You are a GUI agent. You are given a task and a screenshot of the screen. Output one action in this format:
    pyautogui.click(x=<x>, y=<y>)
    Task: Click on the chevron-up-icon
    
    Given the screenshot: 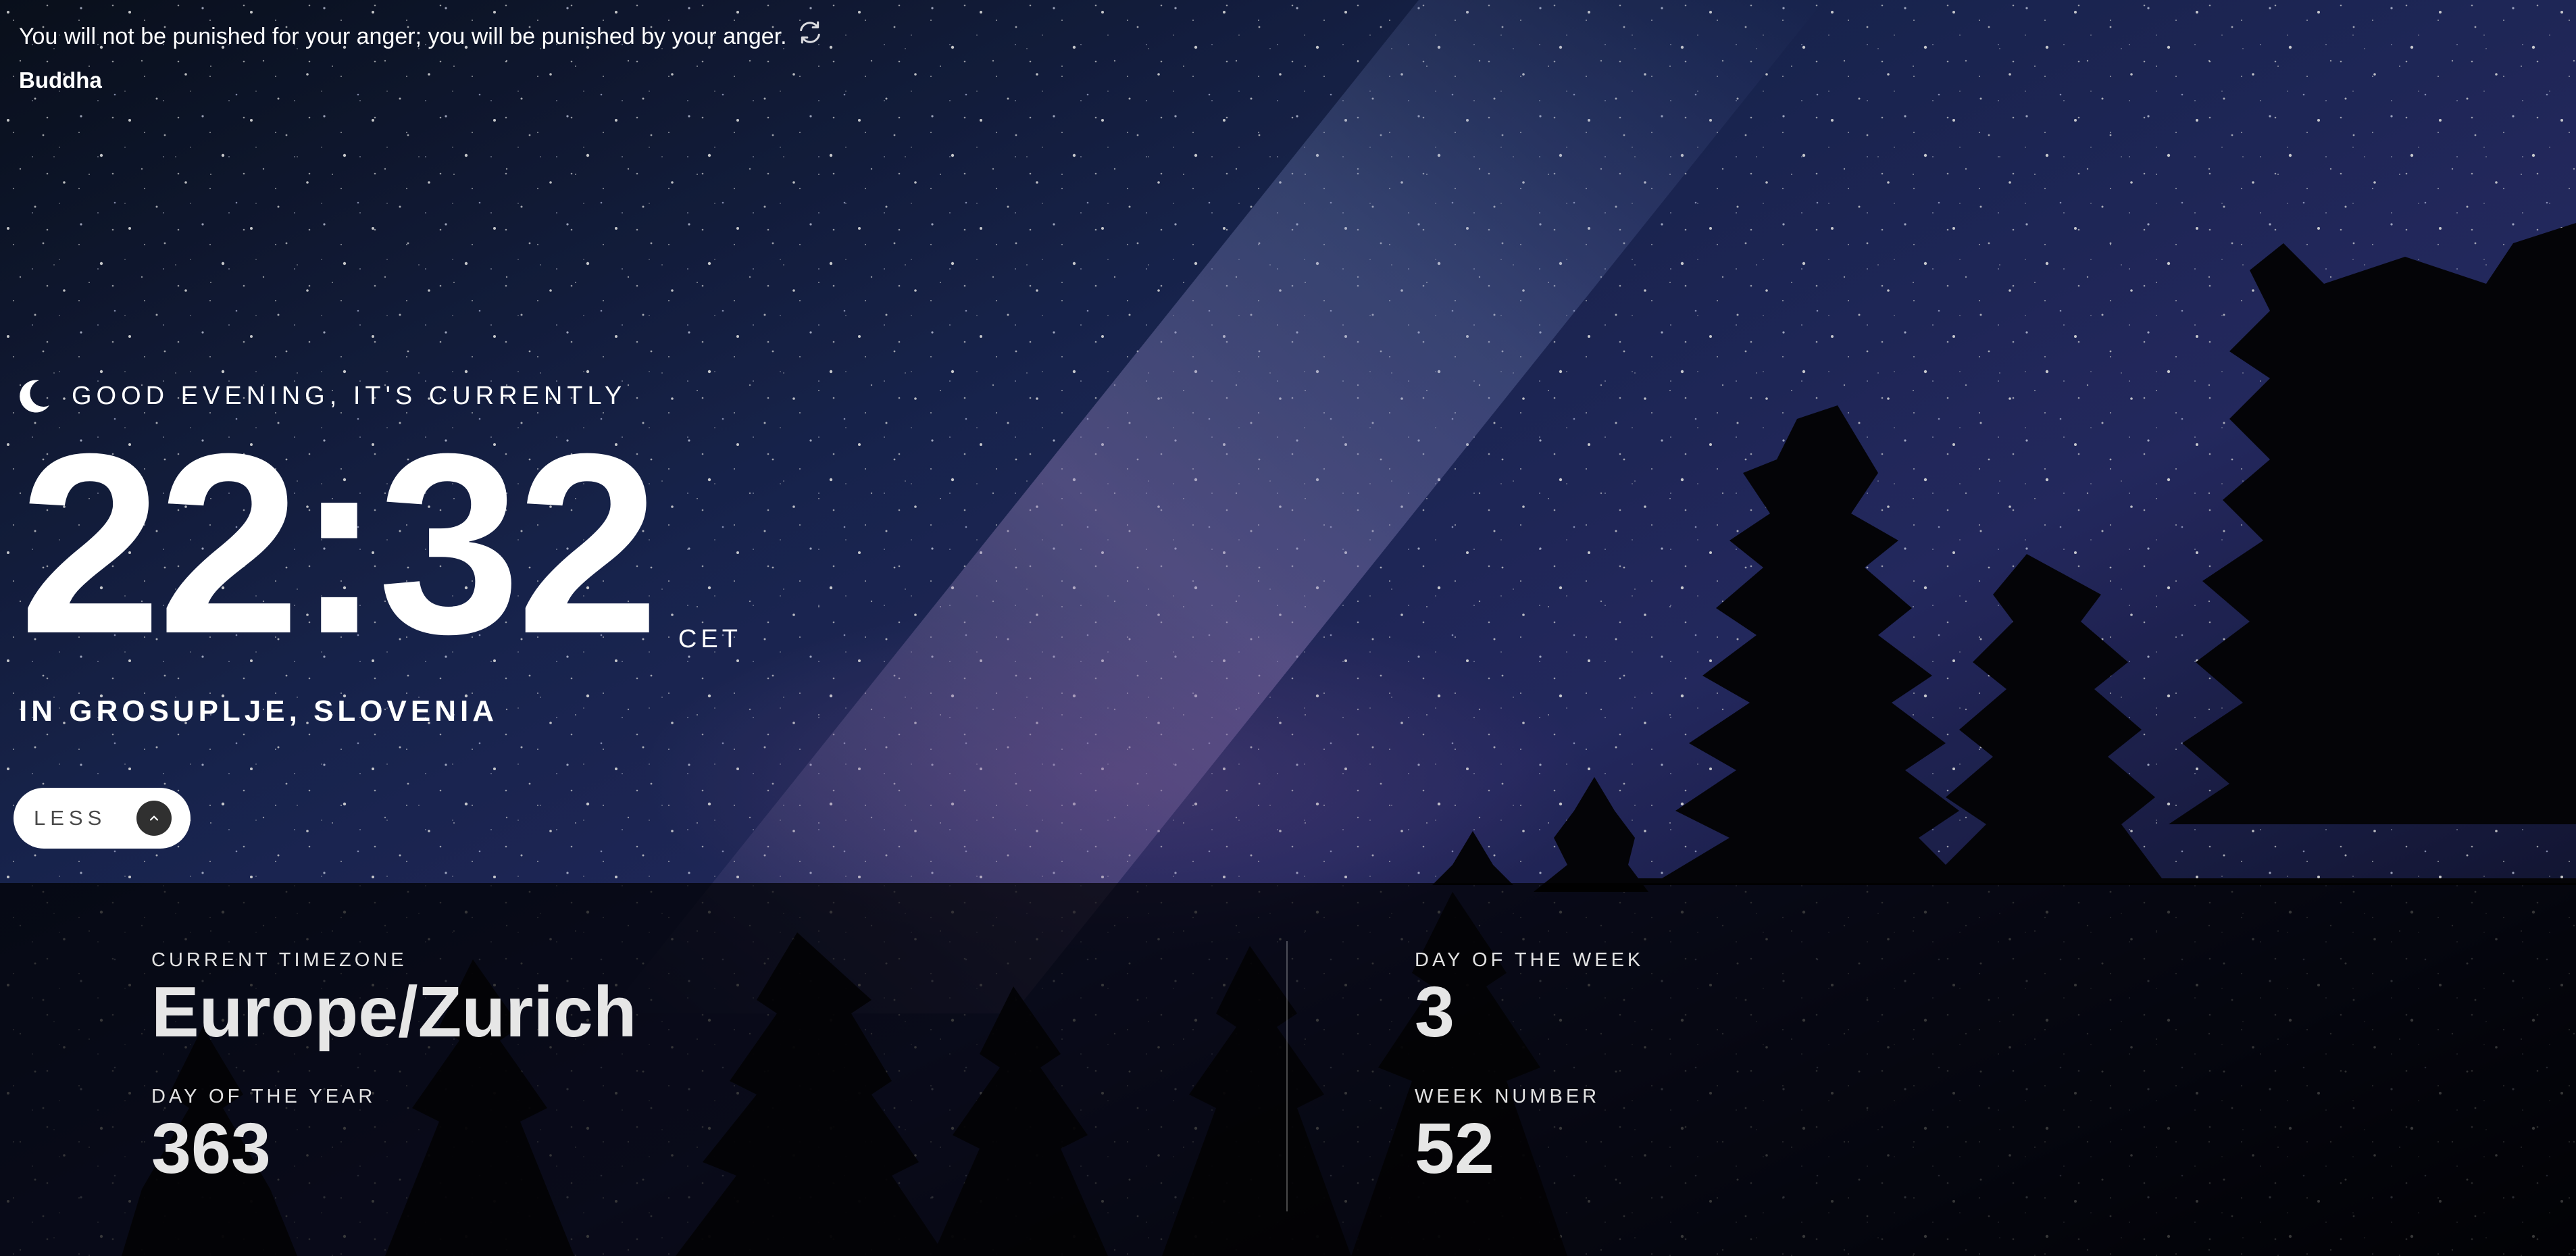 What is the action you would take?
    pyautogui.click(x=154, y=818)
    